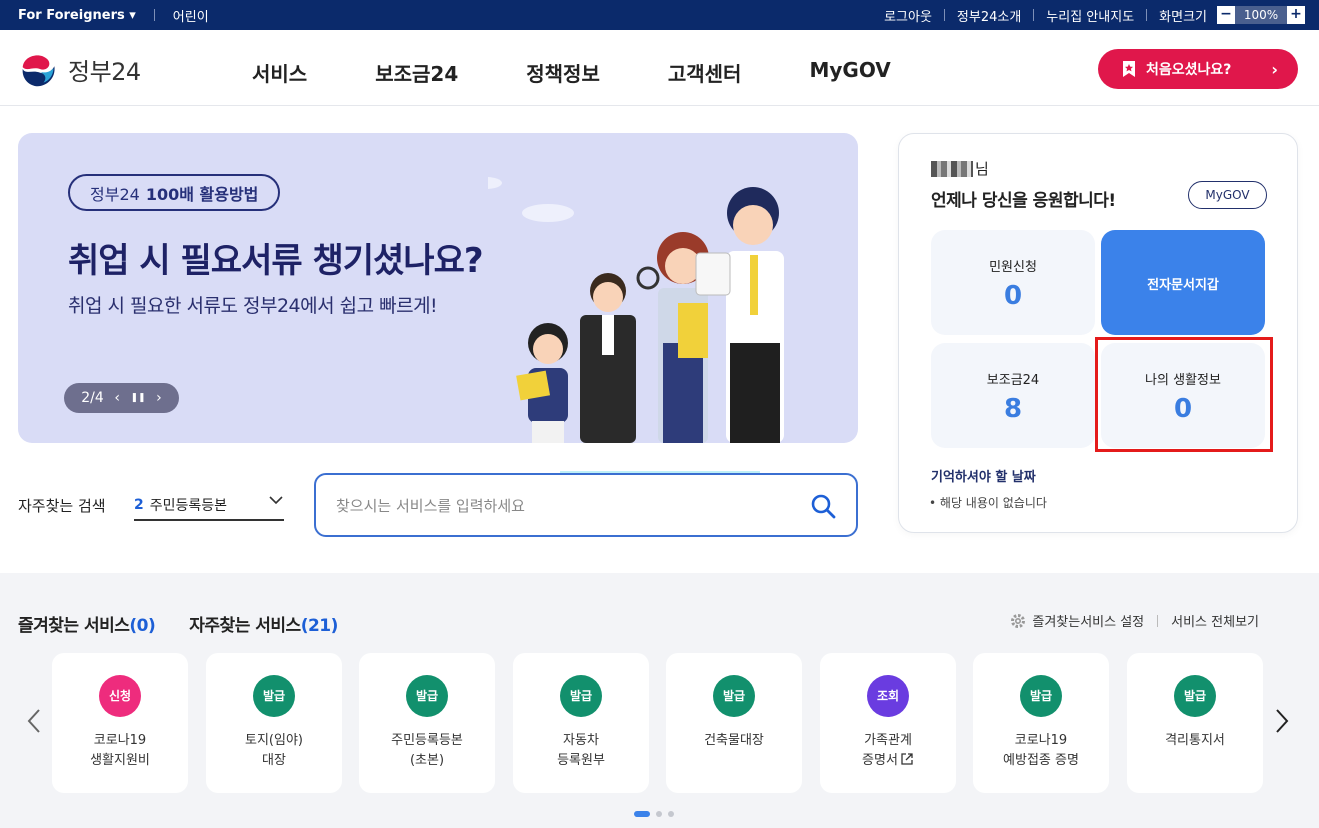 This screenshot has width=1319, height=828. Describe the element at coordinates (952, 168) in the screenshot. I see `redacted-name` at that location.